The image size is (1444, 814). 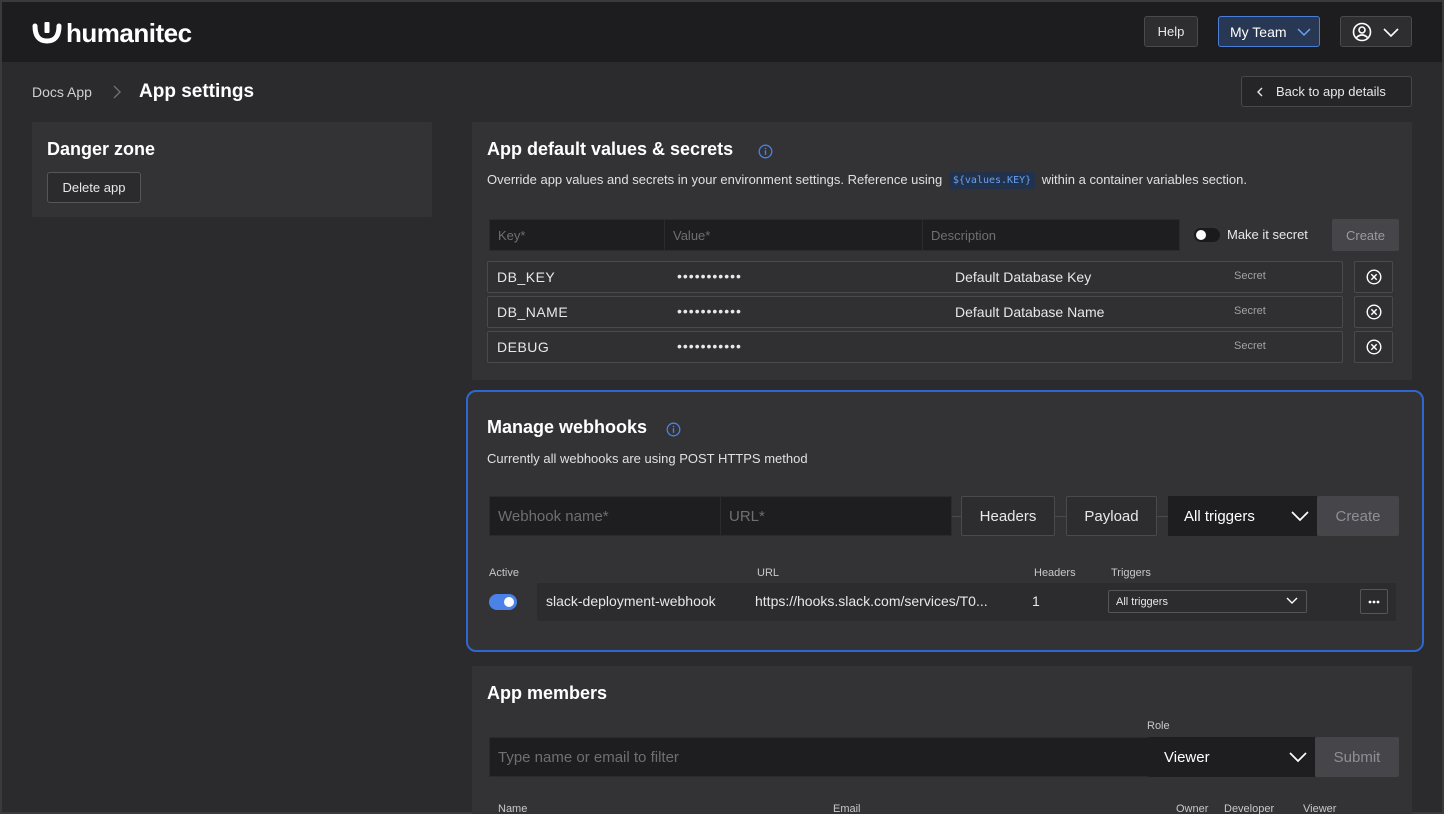 I want to click on create-webhook-button: Create, so click(x=1358, y=516).